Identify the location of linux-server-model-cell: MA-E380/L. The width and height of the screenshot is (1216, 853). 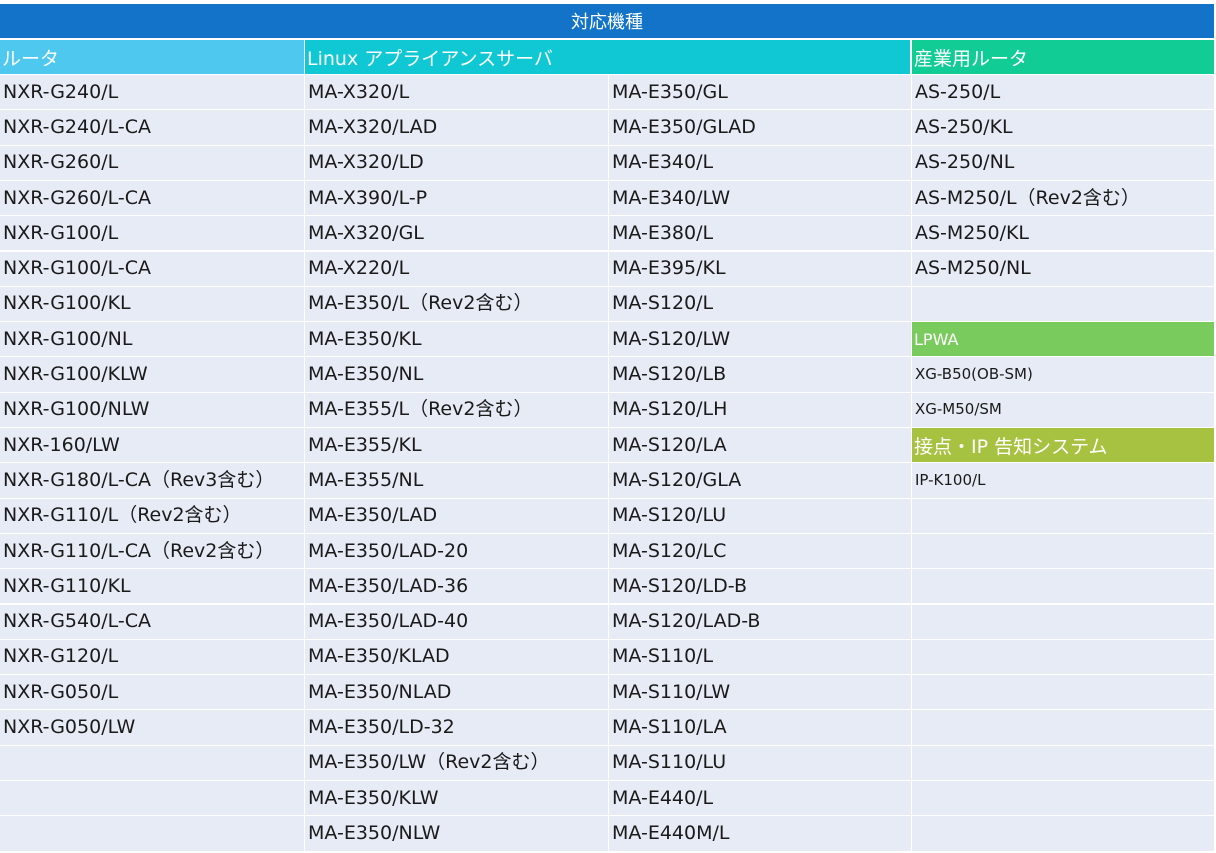
(760, 233).